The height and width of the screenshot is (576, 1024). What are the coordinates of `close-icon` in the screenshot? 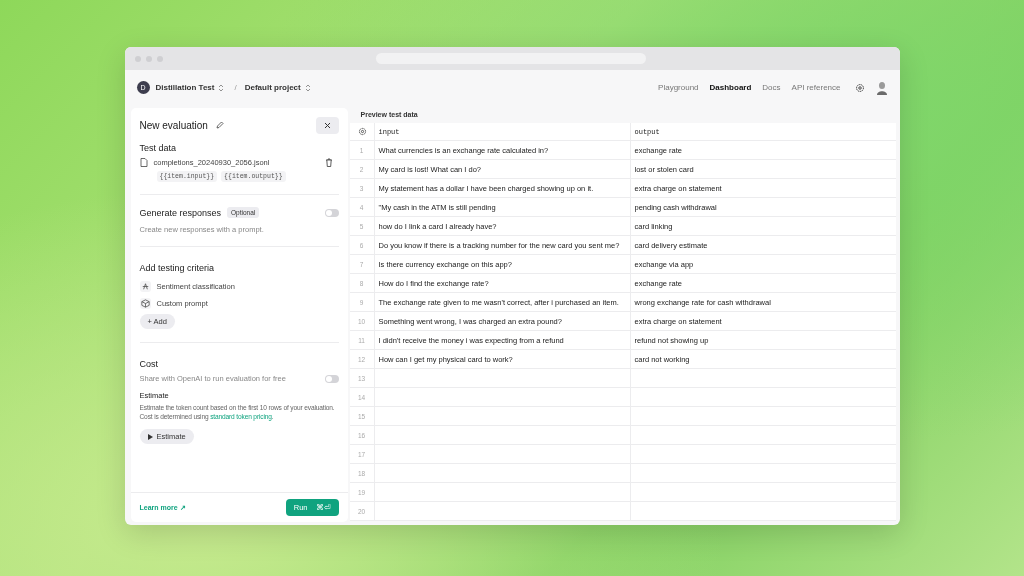 It's located at (327, 125).